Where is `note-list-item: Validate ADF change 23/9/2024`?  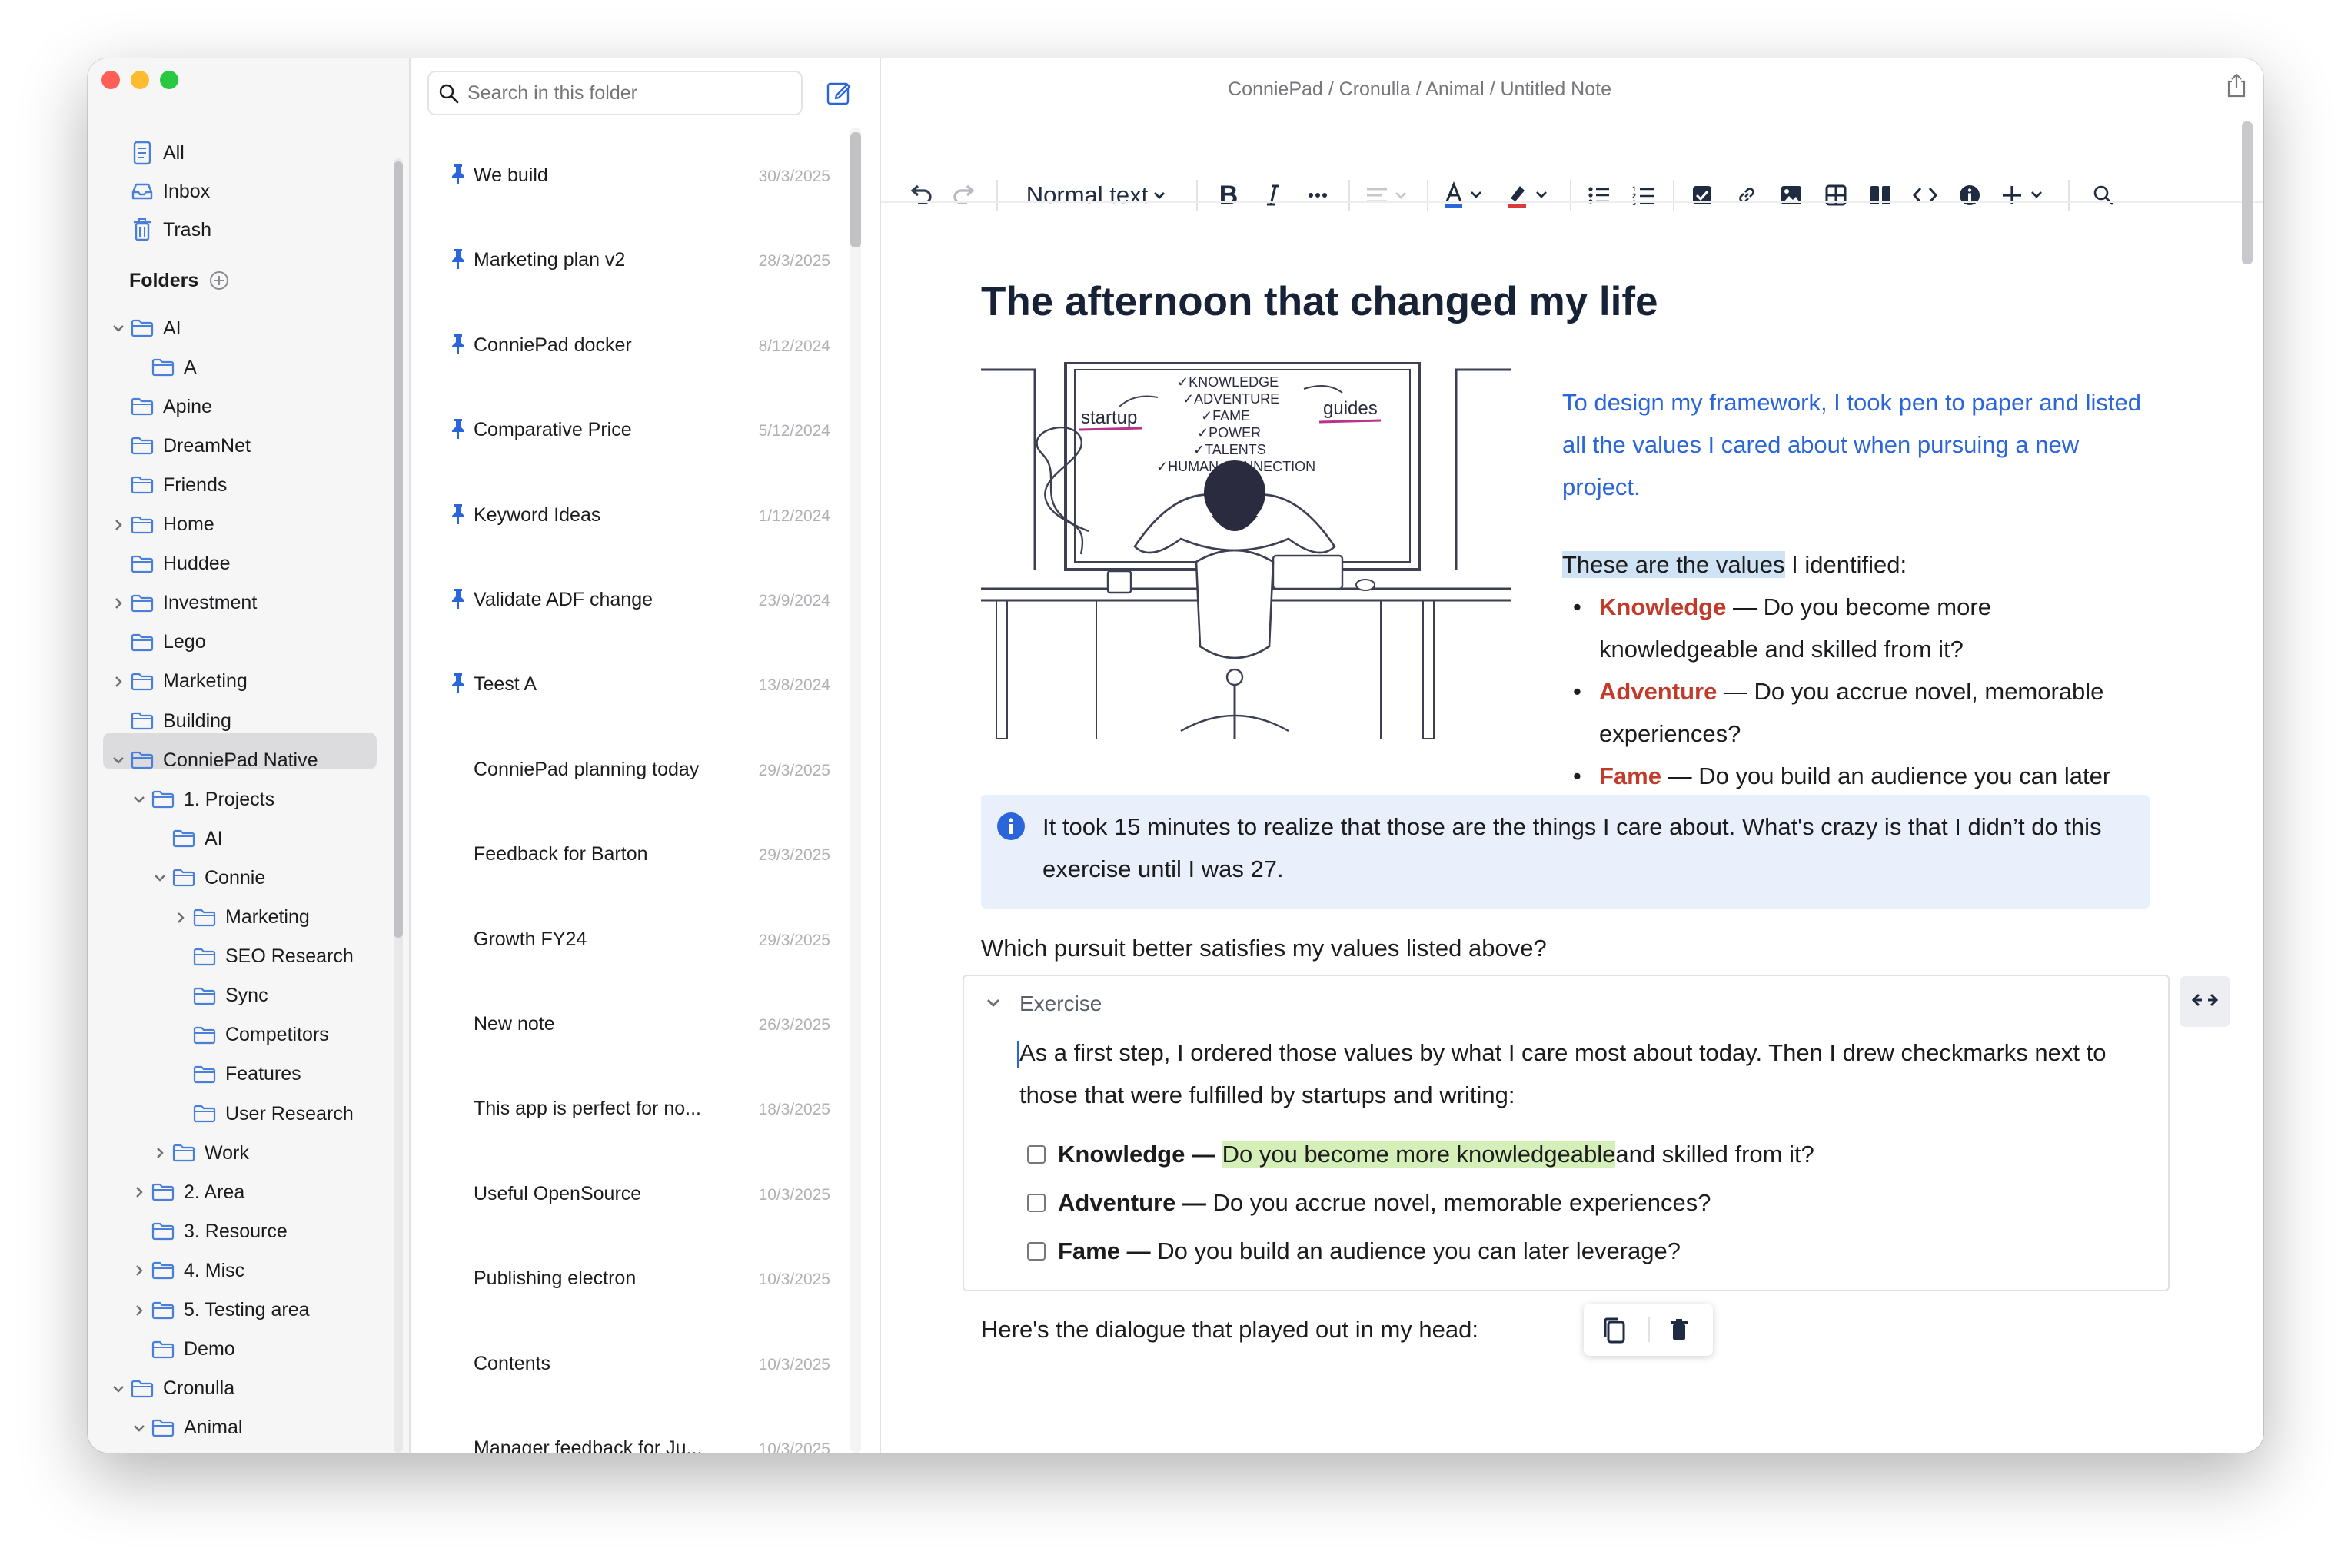
note-list-item: Validate ADF change 23/9/2024 is located at coordinates (626, 631).